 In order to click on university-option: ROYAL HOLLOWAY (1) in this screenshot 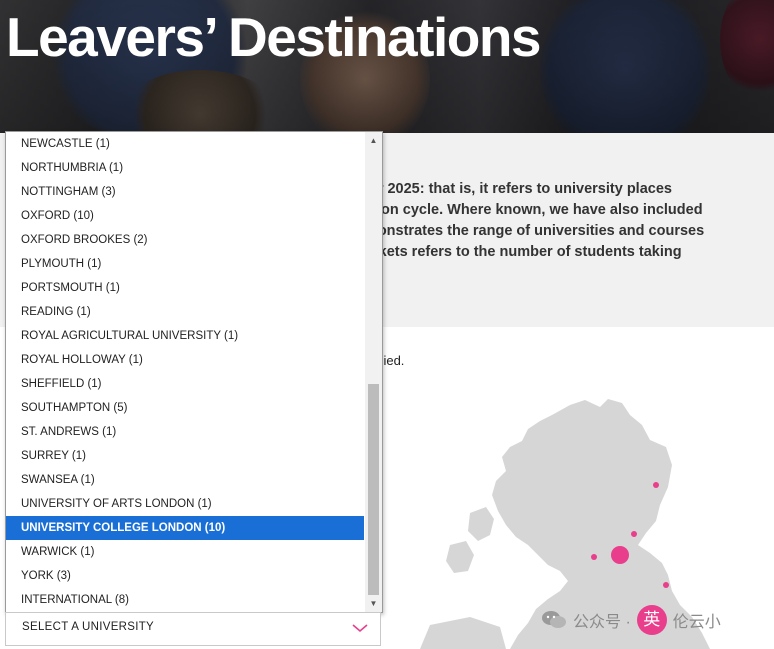, I will do `click(185, 360)`.